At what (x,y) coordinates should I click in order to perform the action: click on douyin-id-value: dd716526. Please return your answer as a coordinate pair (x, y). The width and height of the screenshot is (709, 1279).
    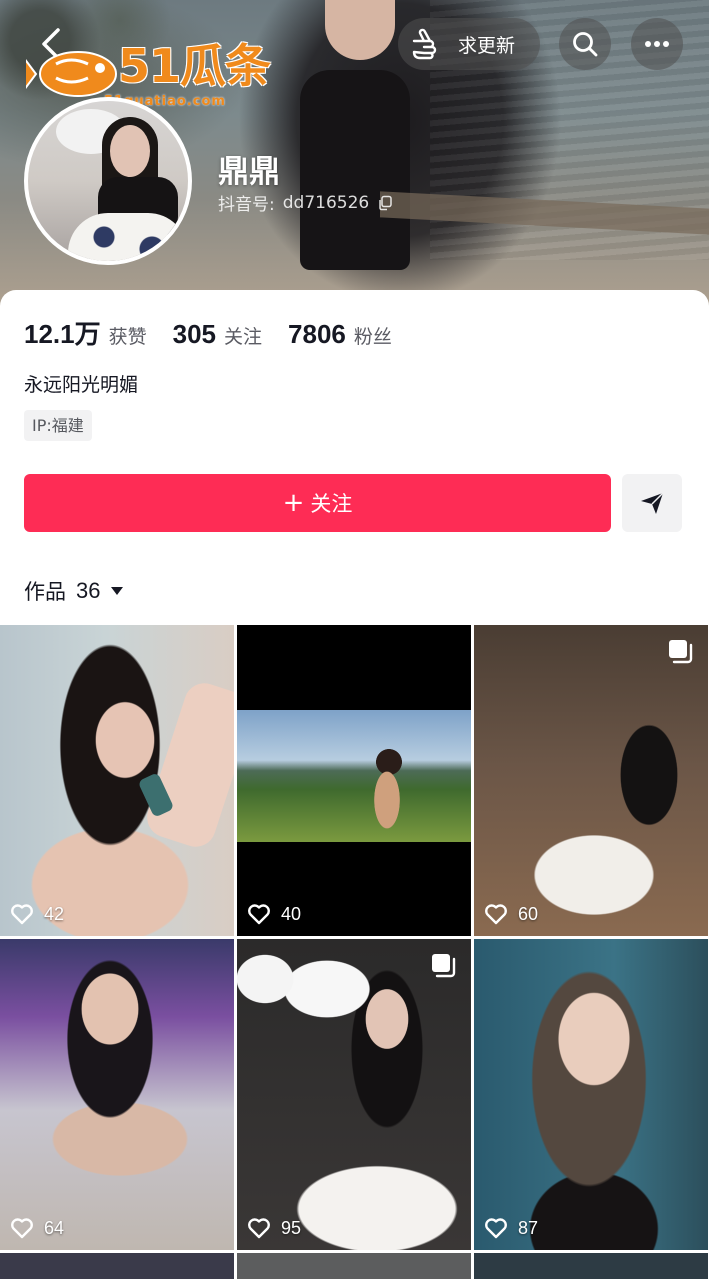
    Looking at the image, I should click on (326, 202).